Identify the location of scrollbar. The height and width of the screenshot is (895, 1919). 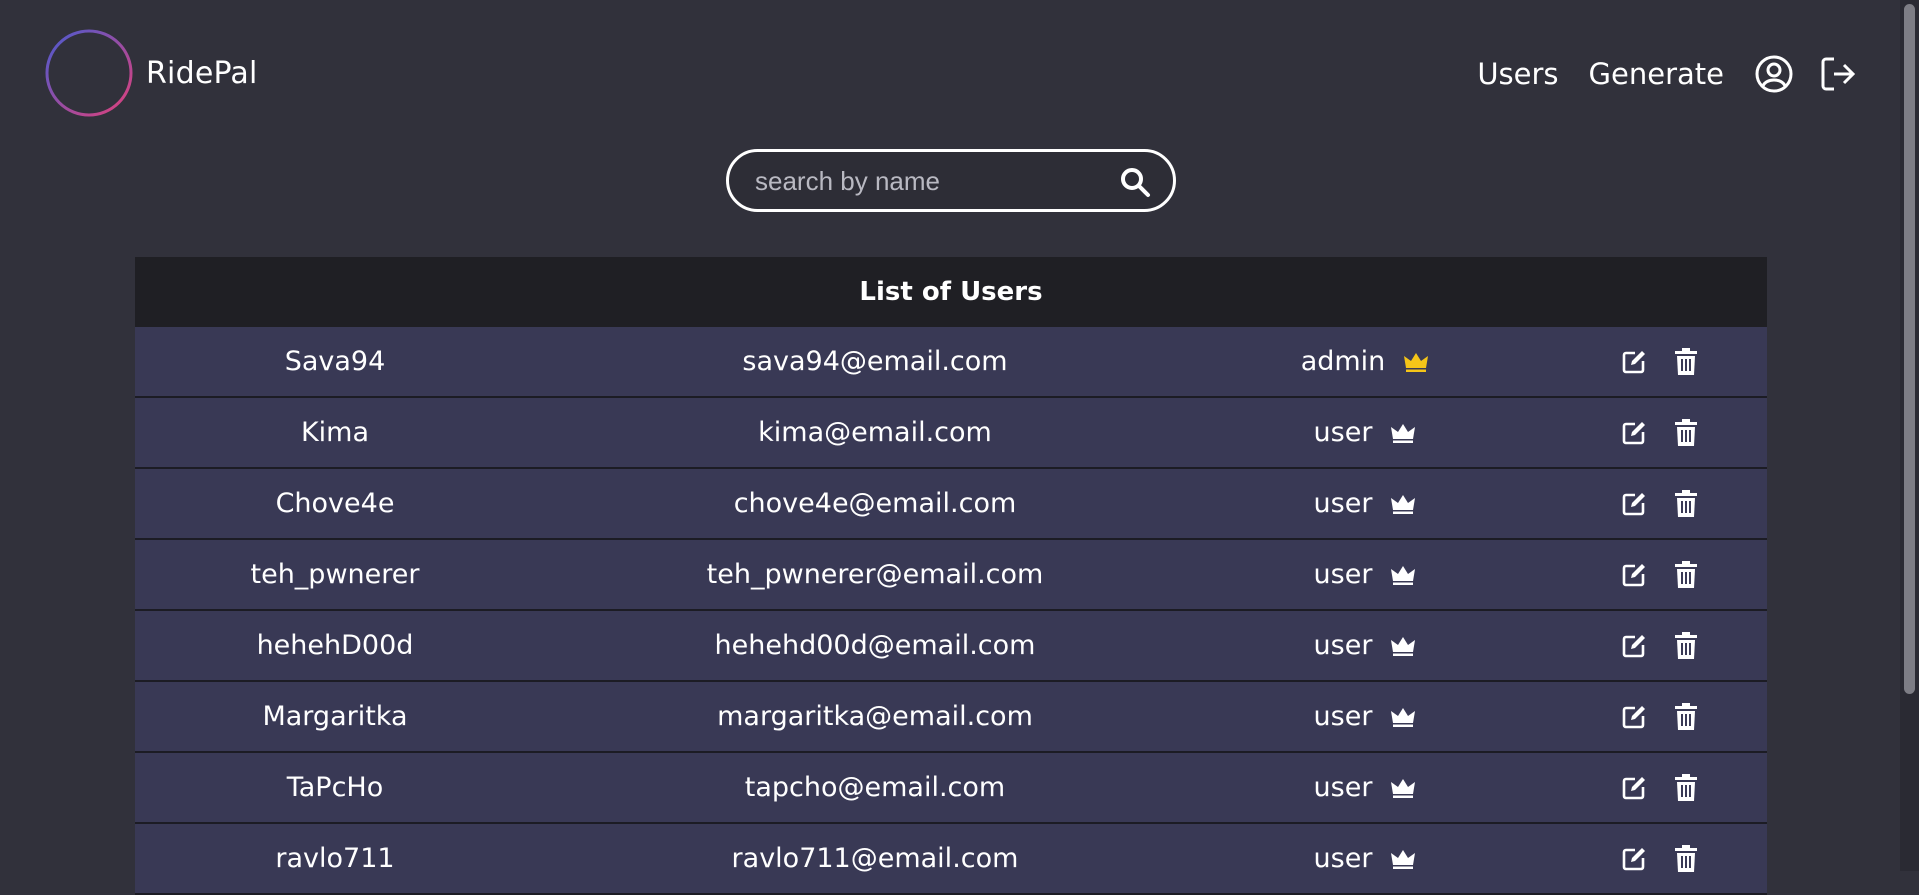
(1909, 435).